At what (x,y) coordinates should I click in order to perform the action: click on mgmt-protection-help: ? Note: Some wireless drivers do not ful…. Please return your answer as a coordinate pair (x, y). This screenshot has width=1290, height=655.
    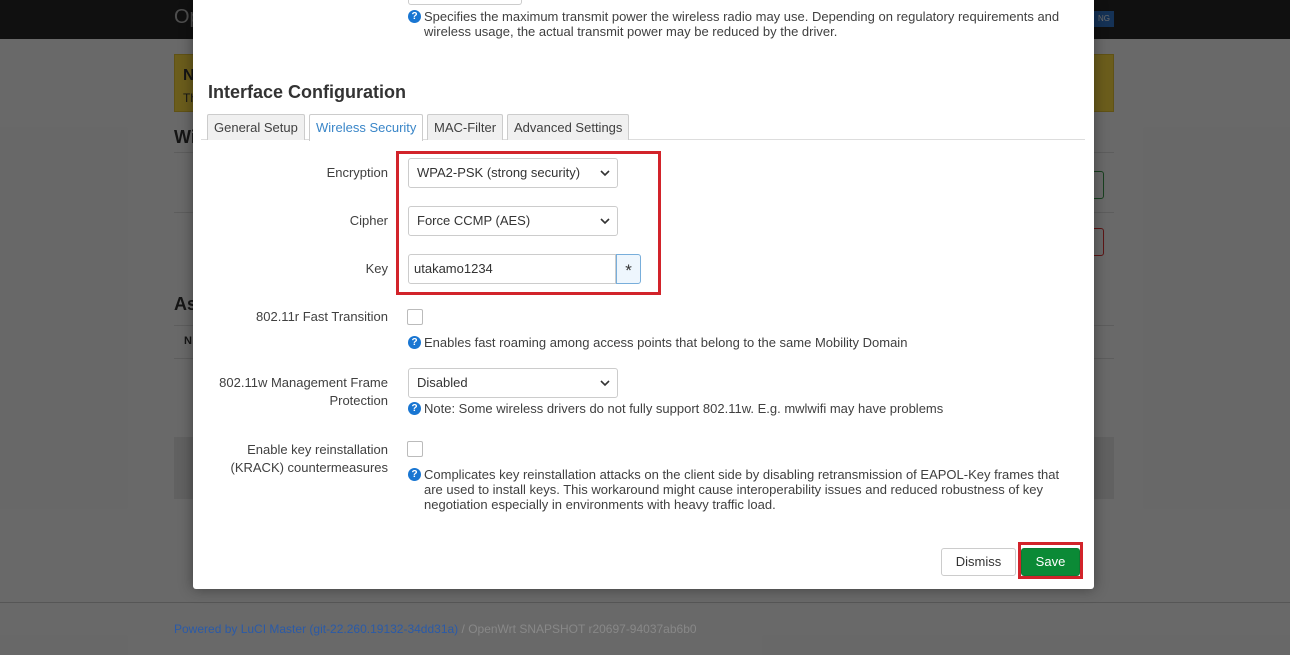
    Looking at the image, I should click on (743, 408).